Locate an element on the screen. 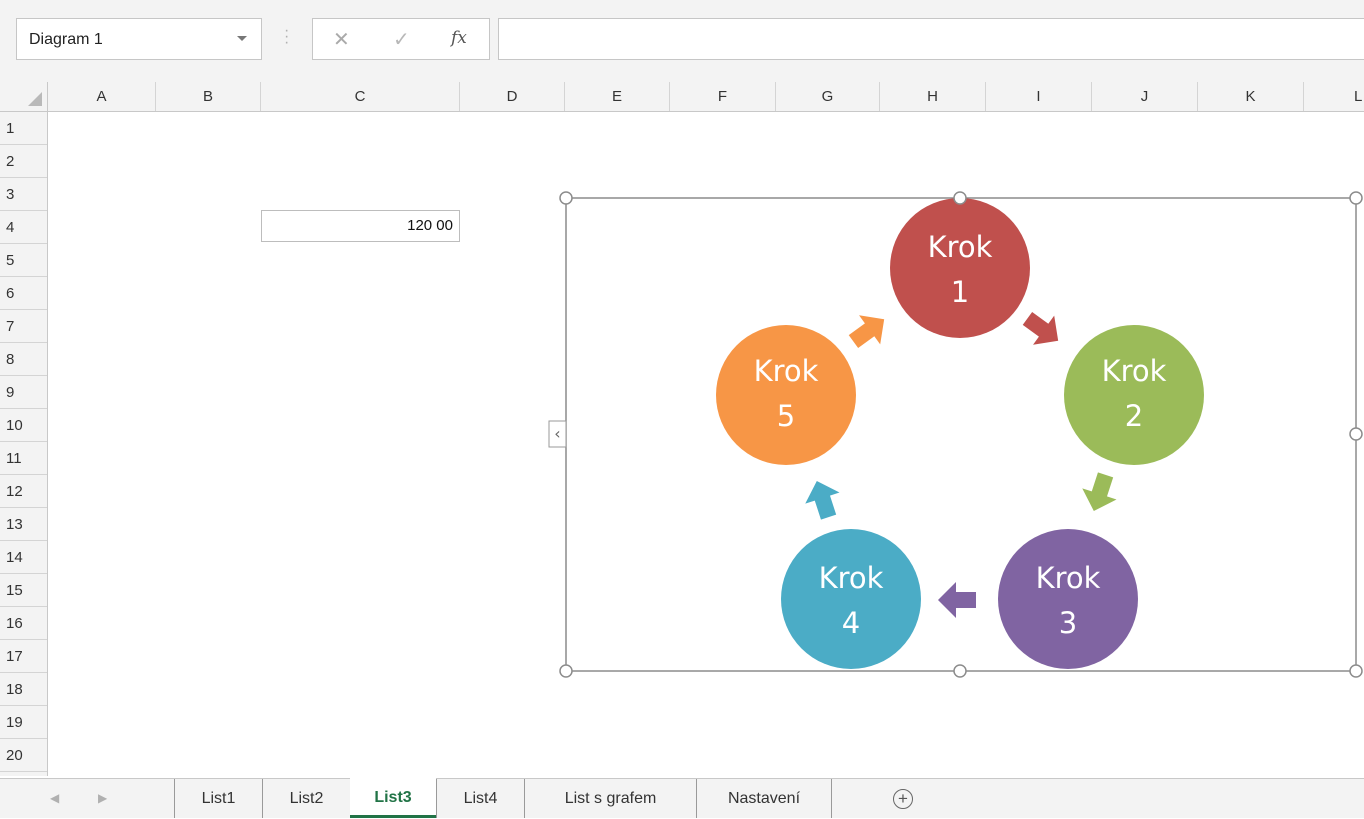  step-2: Krok 2 is located at coordinates (1134, 395).